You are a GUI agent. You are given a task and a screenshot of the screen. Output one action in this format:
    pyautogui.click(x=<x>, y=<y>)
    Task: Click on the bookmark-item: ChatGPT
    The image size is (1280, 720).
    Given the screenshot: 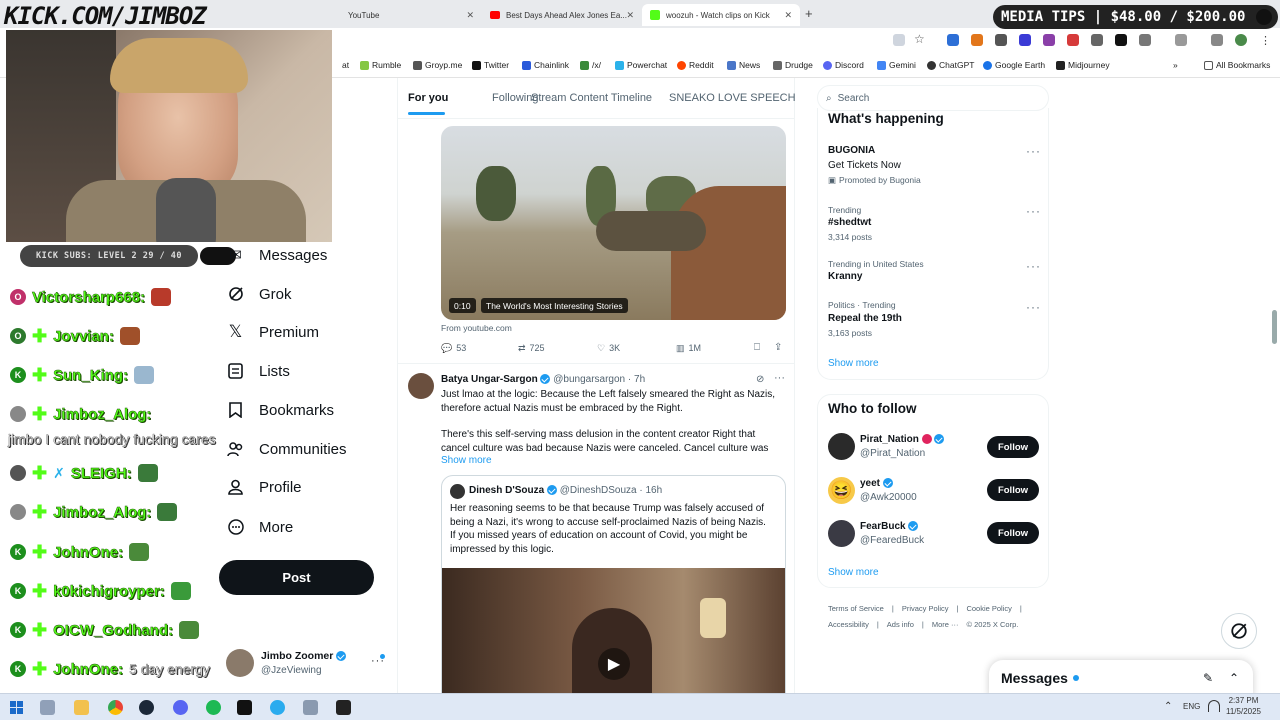 What is the action you would take?
    pyautogui.click(x=950, y=65)
    